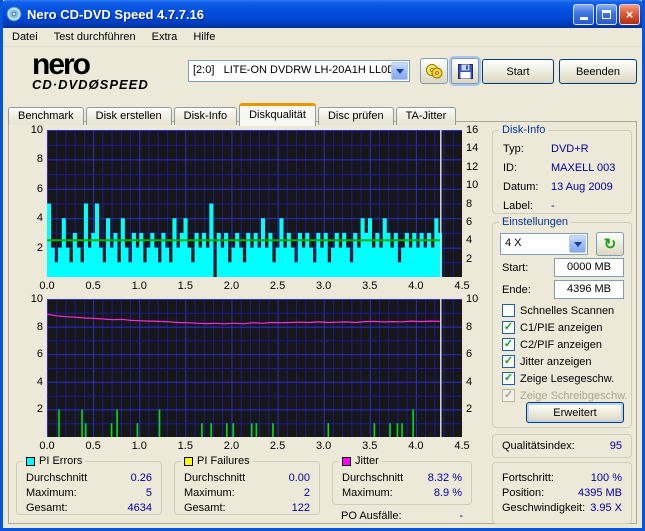  Describe the element at coordinates (14, 14) in the screenshot. I see `app-icon` at that location.